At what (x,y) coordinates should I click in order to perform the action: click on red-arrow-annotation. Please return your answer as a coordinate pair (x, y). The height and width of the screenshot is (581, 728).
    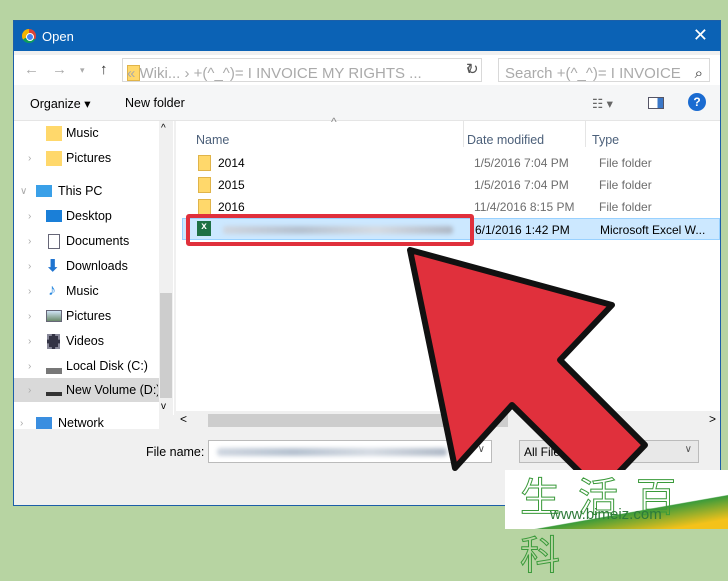
    Looking at the image, I should click on (527, 371).